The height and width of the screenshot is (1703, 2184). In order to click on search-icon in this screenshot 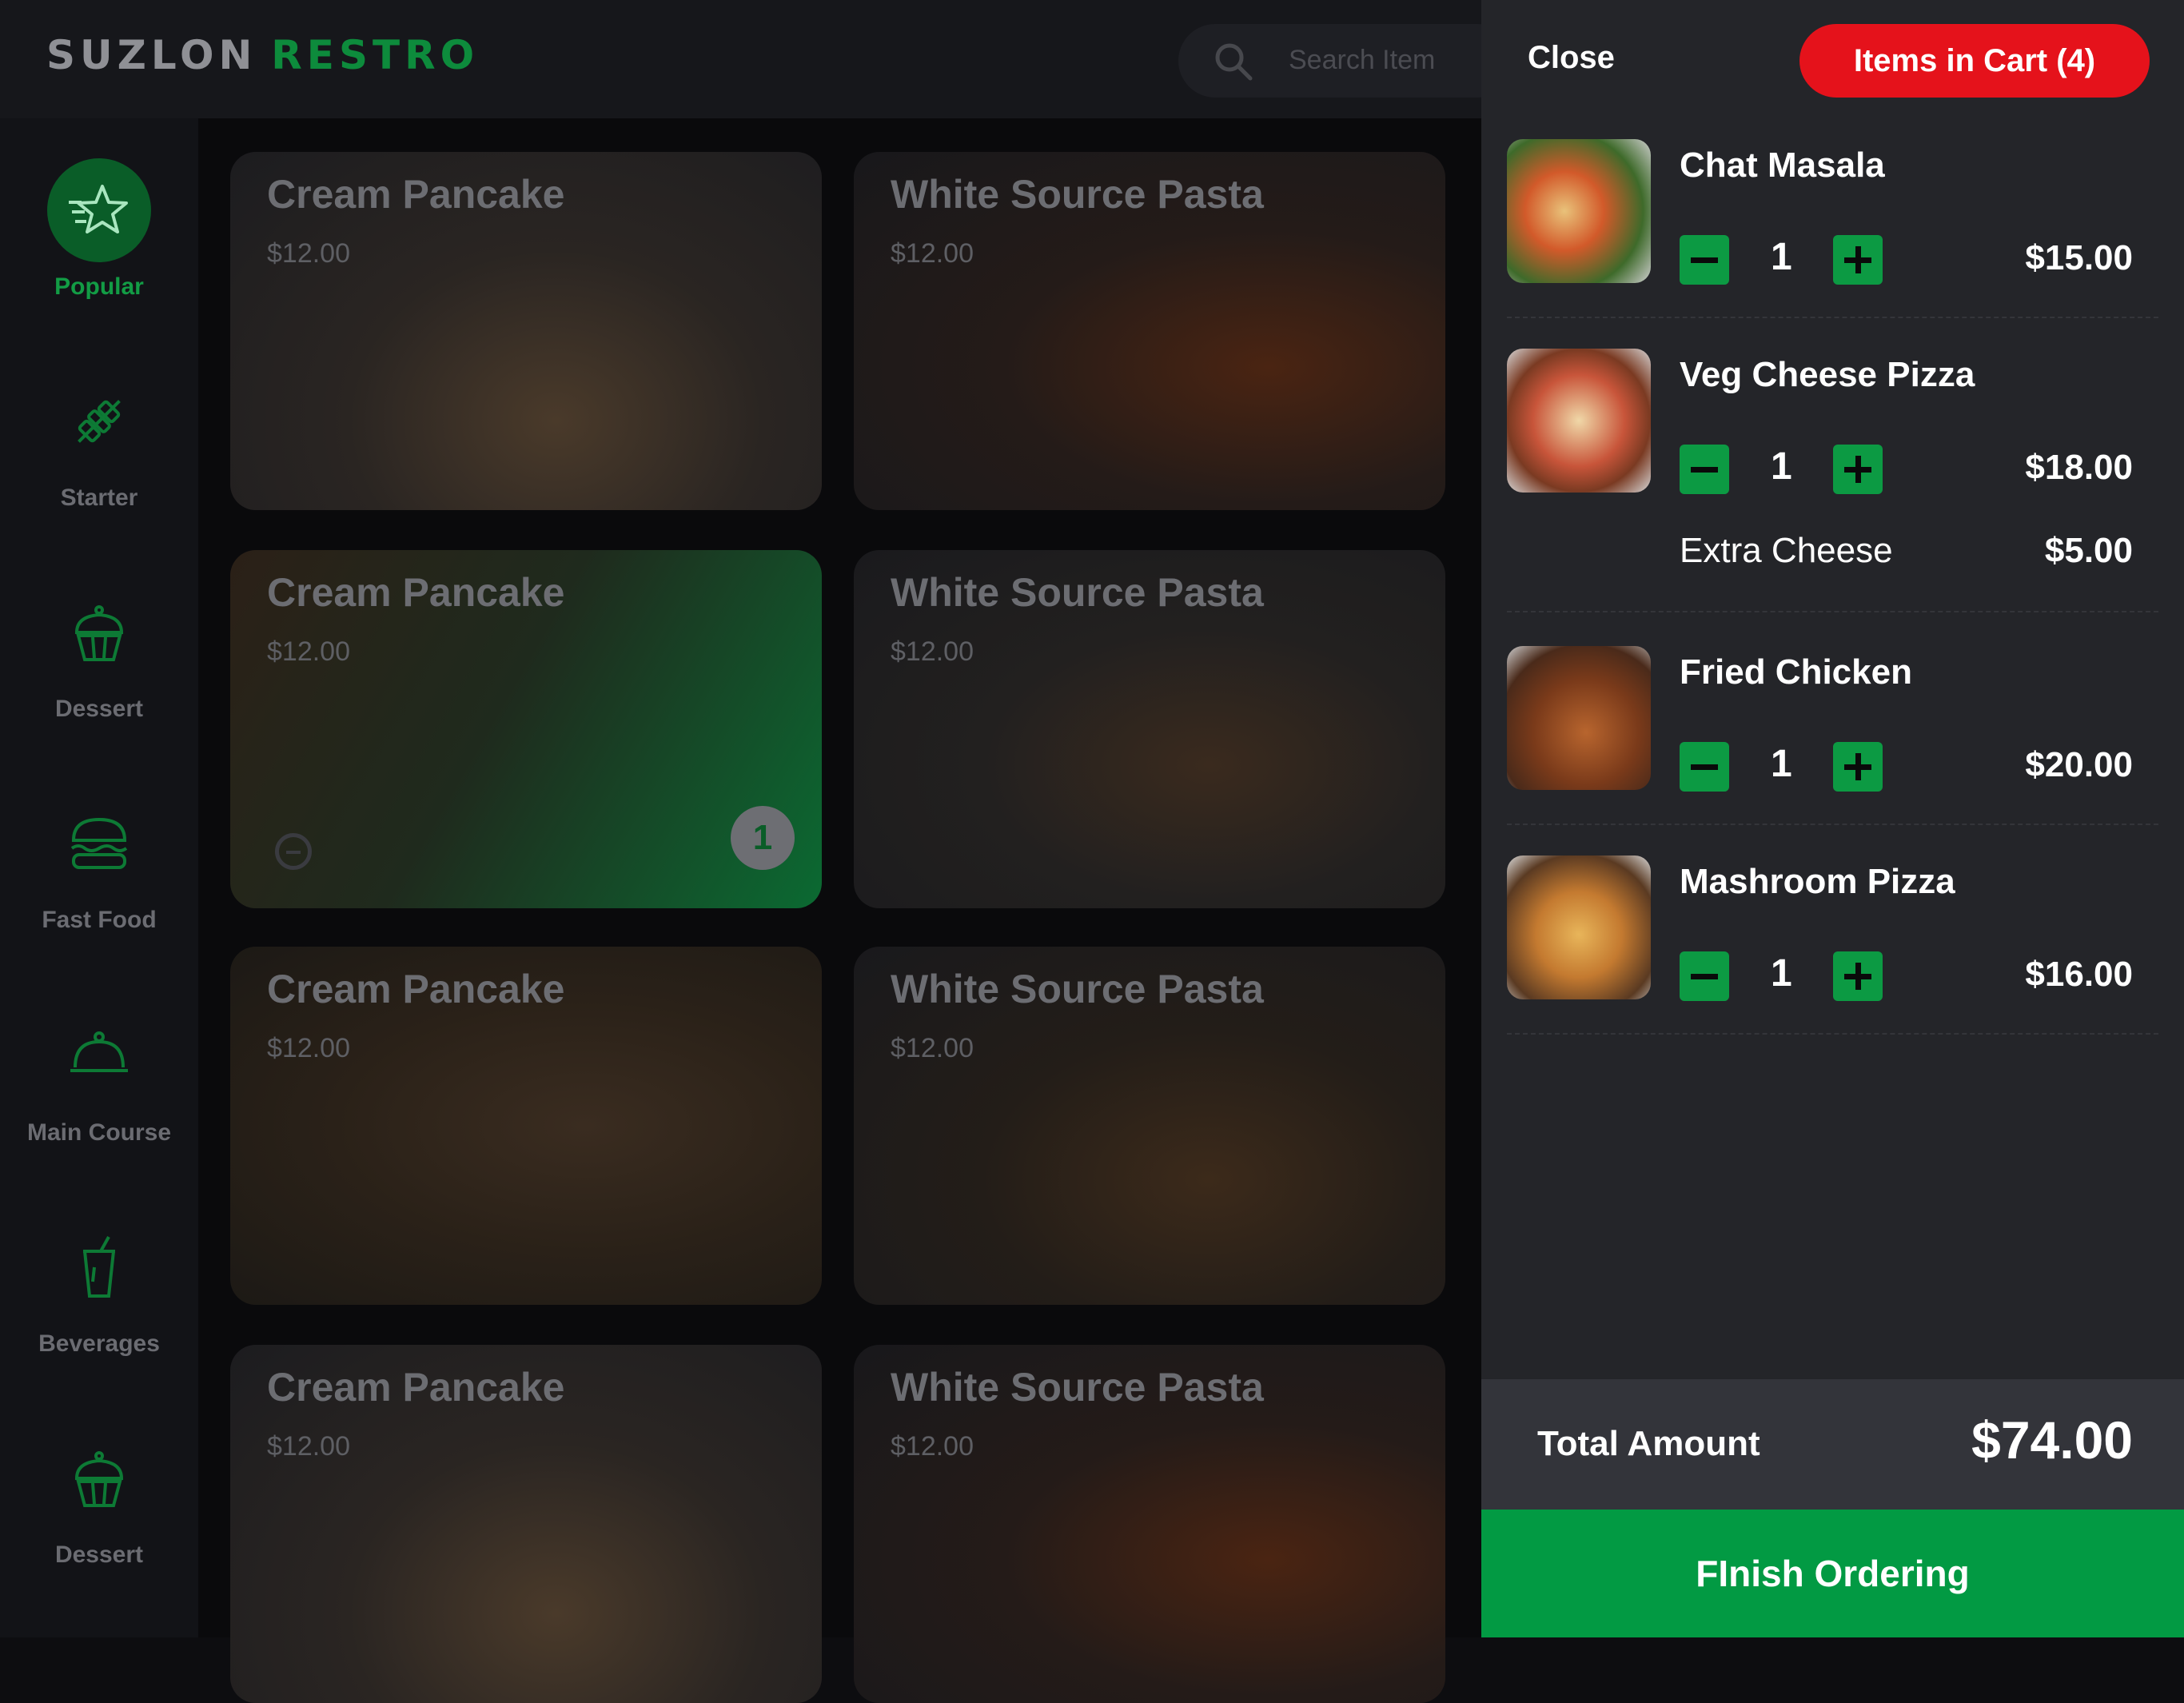, I will do `click(1234, 62)`.